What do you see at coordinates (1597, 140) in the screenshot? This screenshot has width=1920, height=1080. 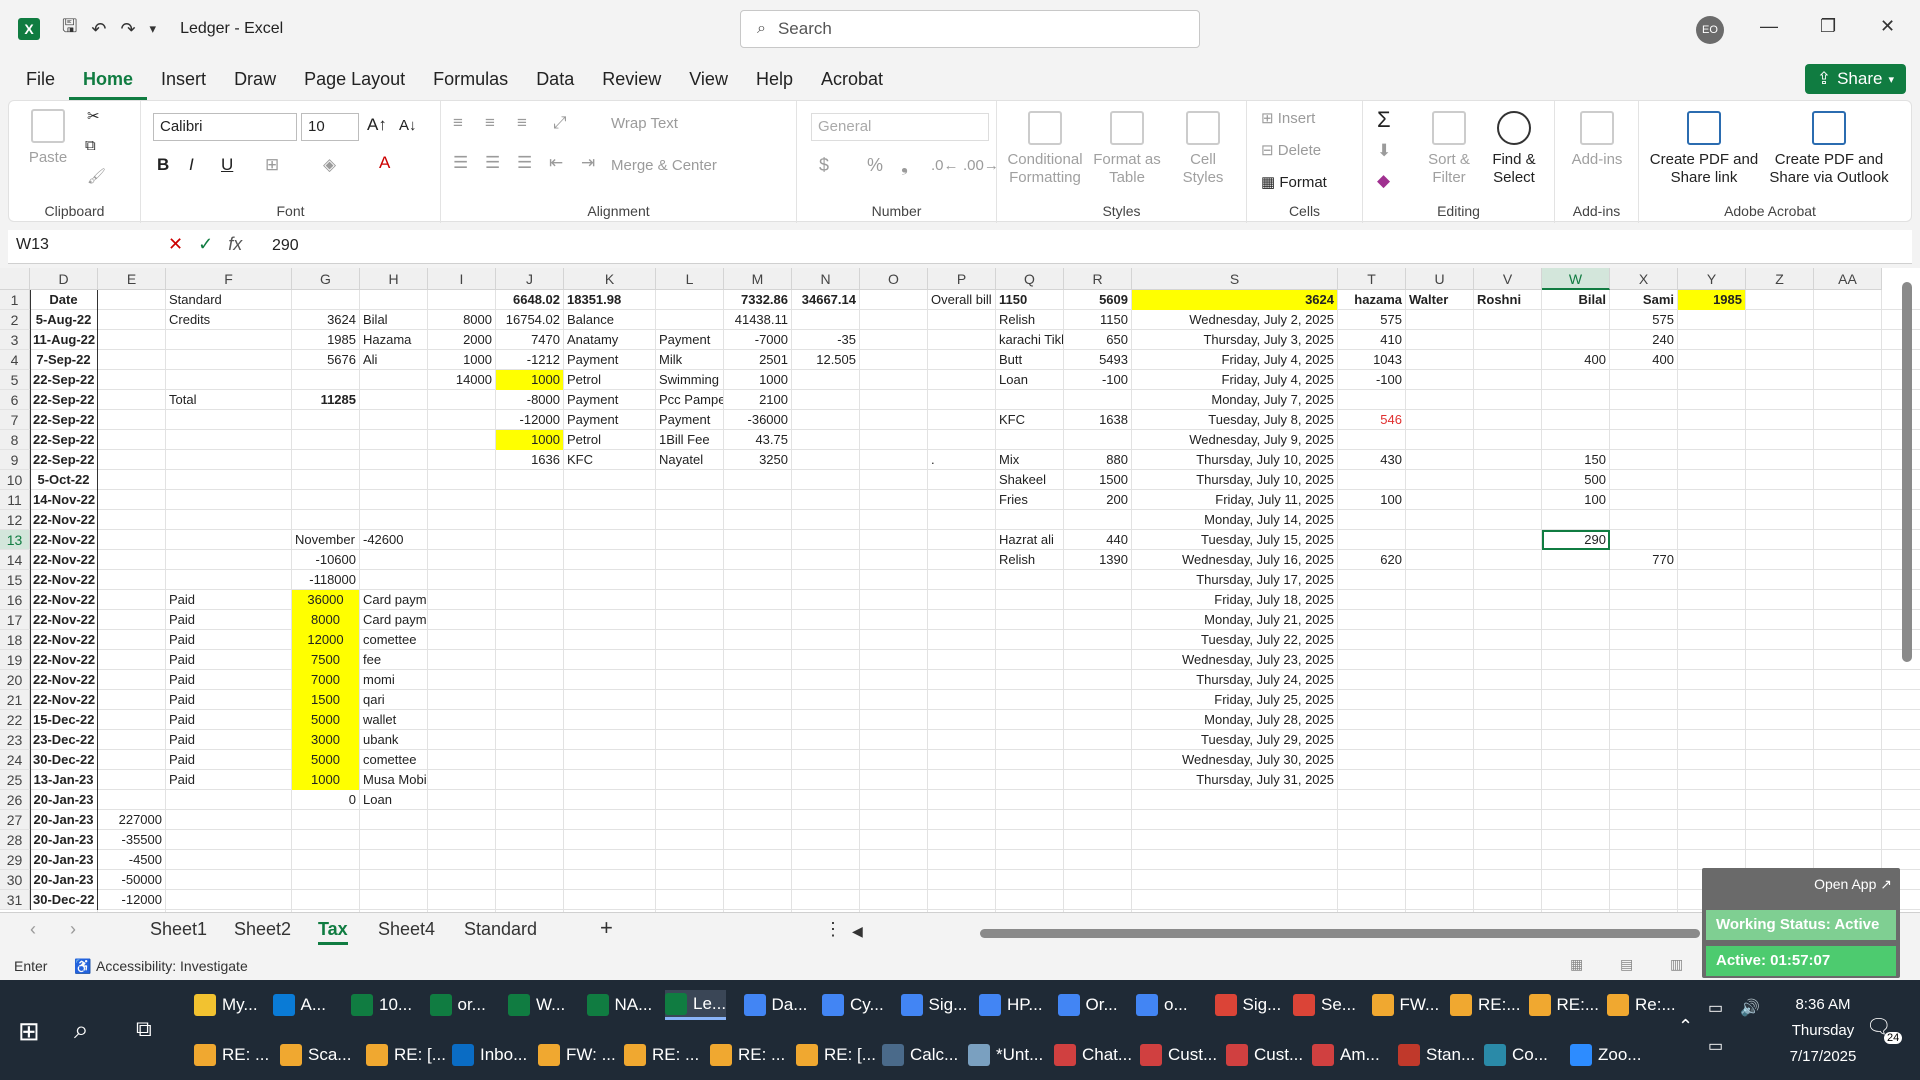 I see `addins-button: Add-ins` at bounding box center [1597, 140].